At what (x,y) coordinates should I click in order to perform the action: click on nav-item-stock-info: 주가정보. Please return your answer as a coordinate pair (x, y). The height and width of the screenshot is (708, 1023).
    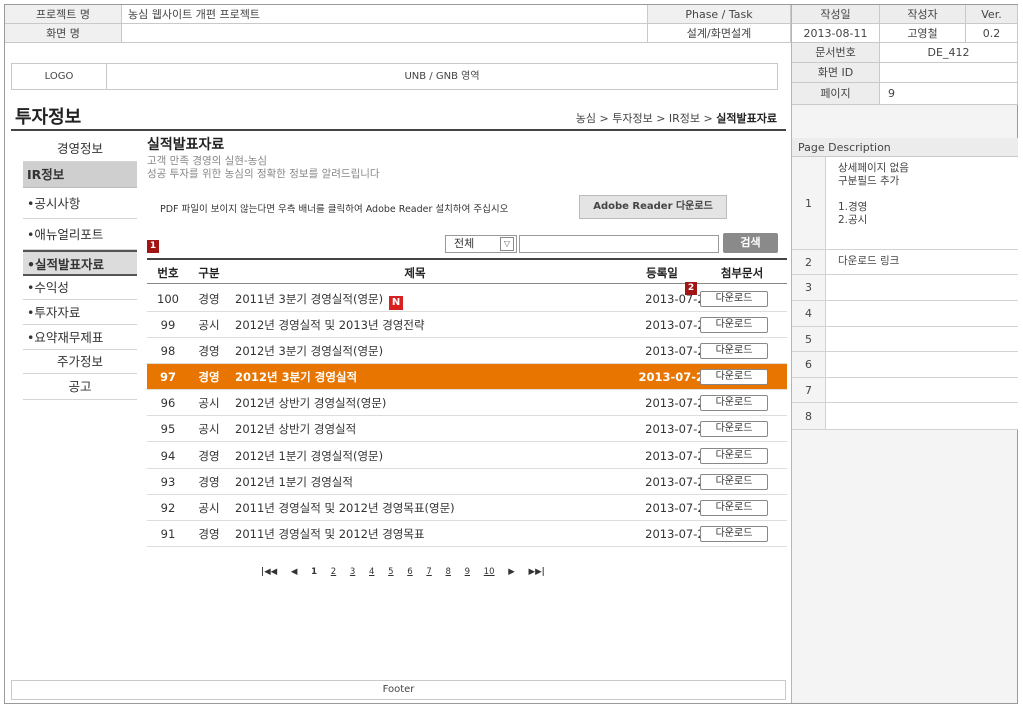
    Looking at the image, I should click on (80, 362).